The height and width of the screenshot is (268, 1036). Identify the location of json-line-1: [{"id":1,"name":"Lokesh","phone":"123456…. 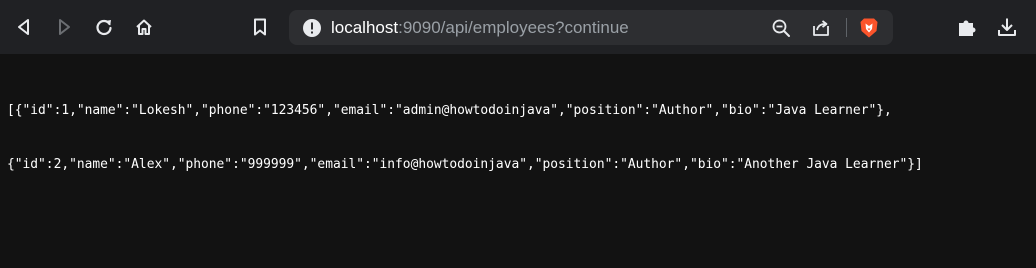
(449, 110).